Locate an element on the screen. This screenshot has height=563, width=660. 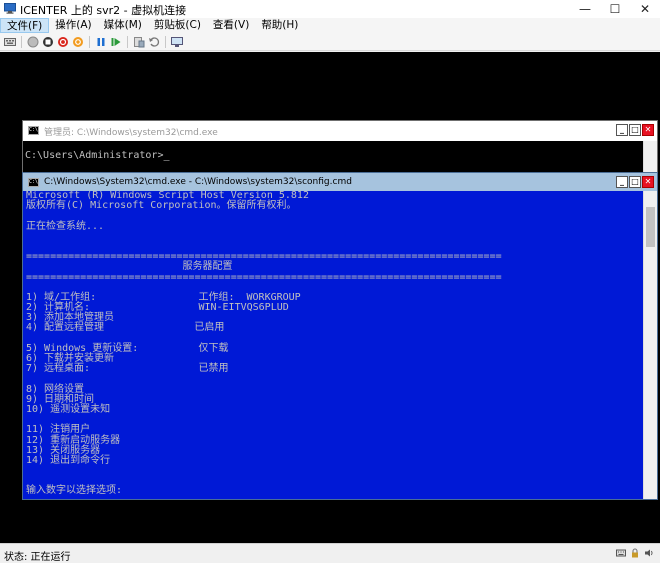
scroll-thumb is located at coordinates (650, 227).